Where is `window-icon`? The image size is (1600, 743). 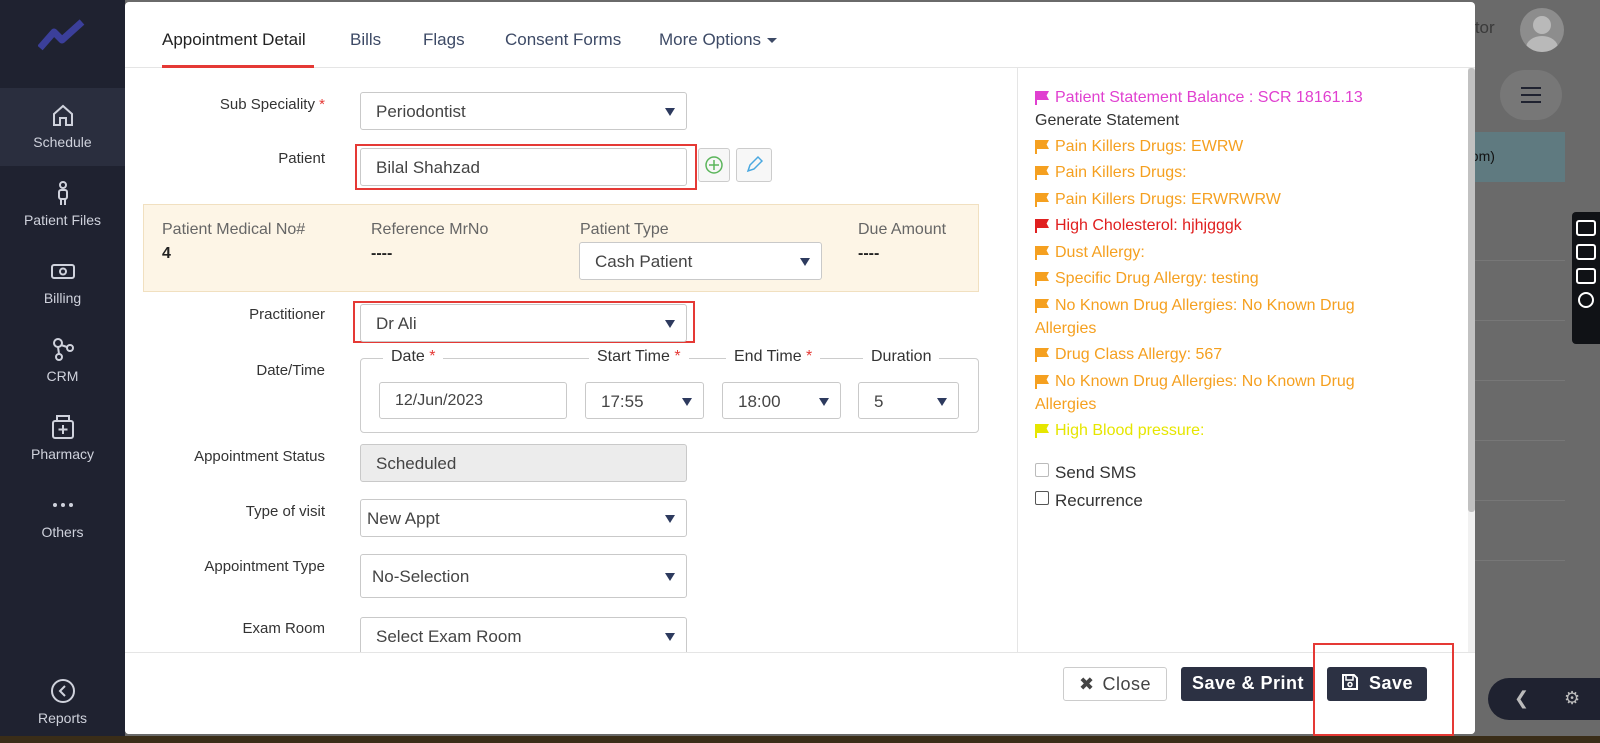
window-icon is located at coordinates (1586, 276).